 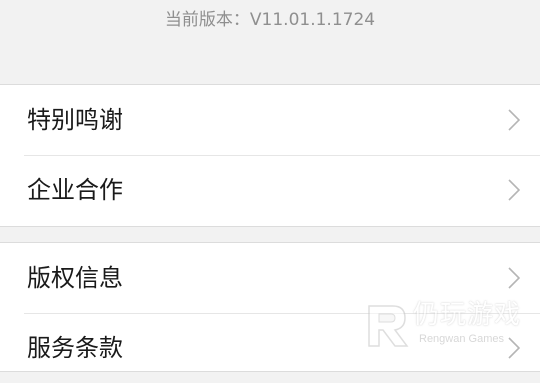 I want to click on menu-item-label: 服务条款, so click(x=75, y=348).